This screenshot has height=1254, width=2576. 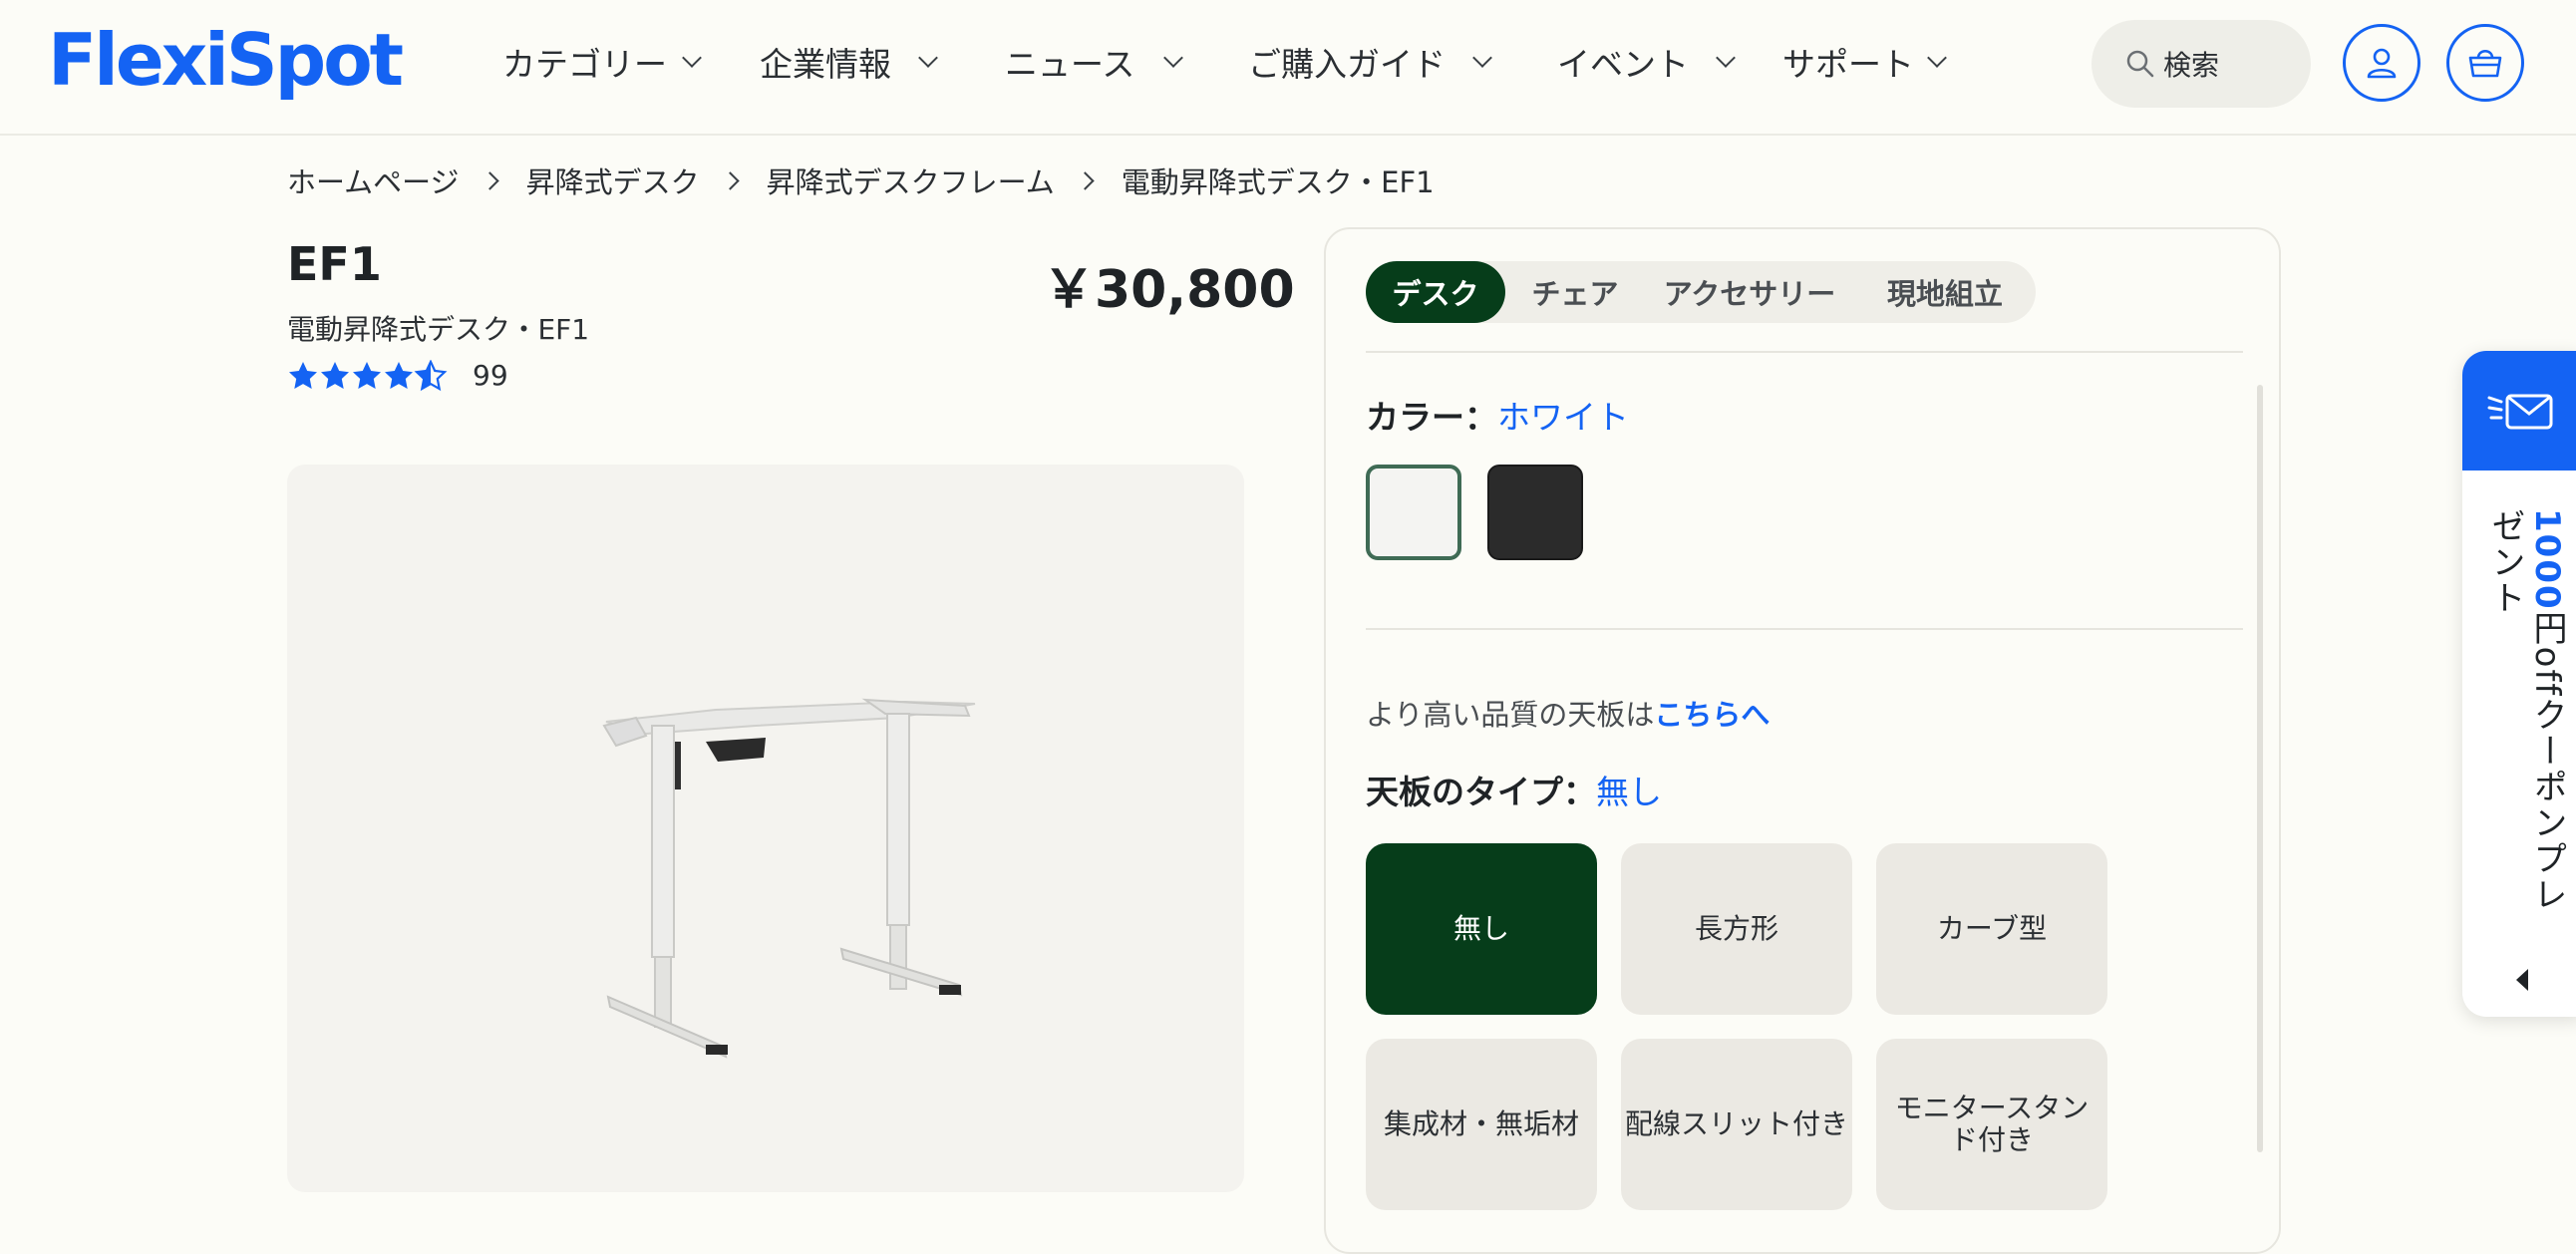 What do you see at coordinates (2260, 769) in the screenshot?
I see `scrollbar` at bounding box center [2260, 769].